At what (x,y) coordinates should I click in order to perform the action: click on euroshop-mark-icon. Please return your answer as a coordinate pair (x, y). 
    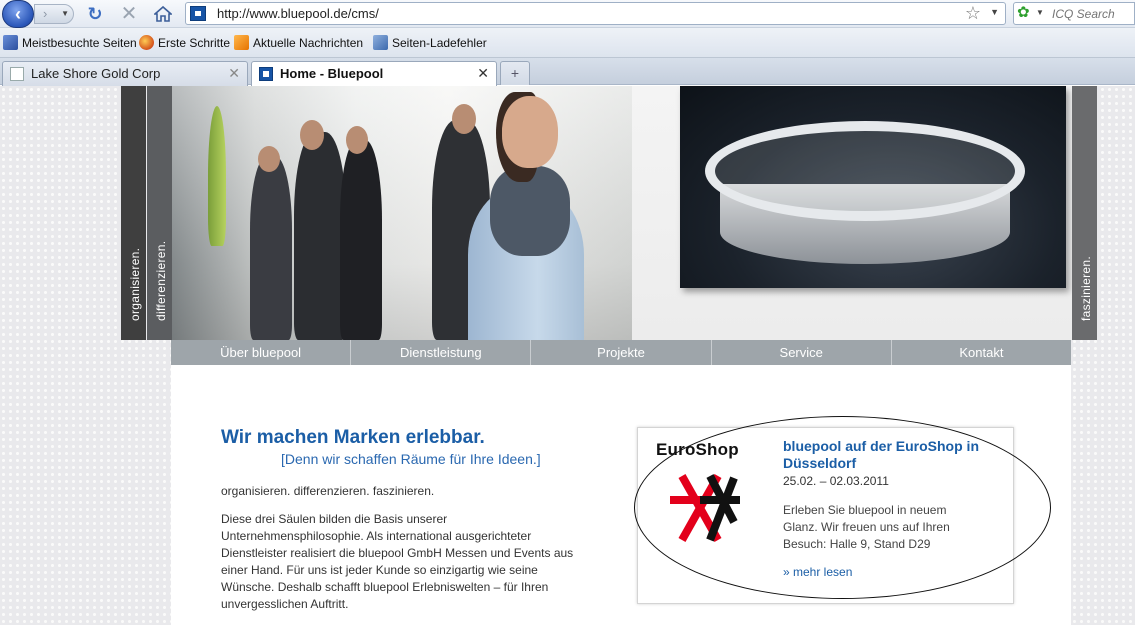
    Looking at the image, I should click on (705, 508).